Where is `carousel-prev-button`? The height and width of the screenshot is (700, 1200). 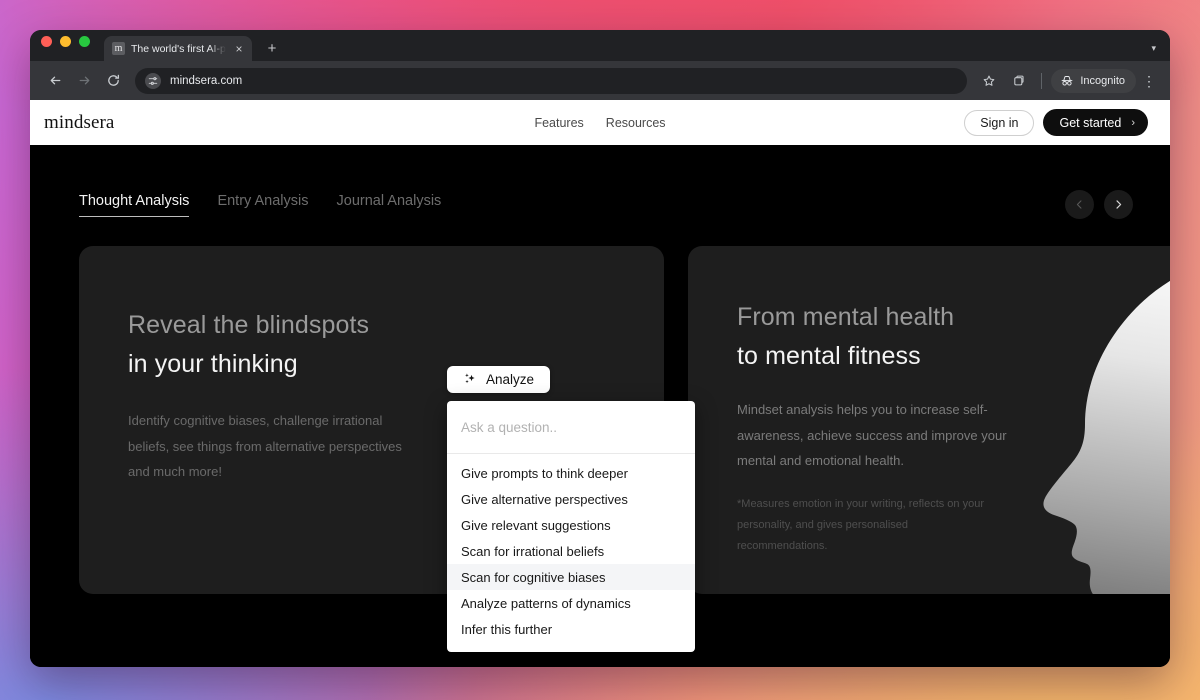
carousel-prev-button is located at coordinates (1079, 204).